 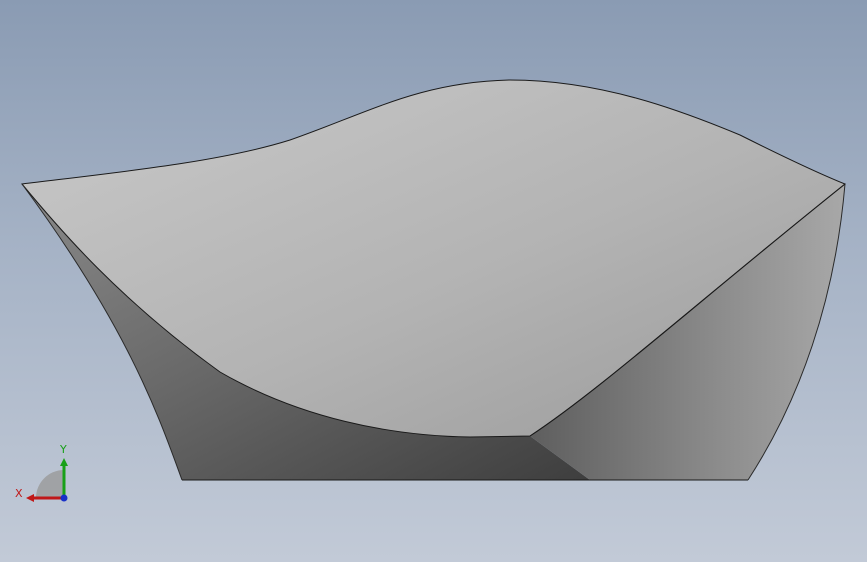 What do you see at coordinates (64, 462) in the screenshot?
I see `y-axis-arrow-icon` at bounding box center [64, 462].